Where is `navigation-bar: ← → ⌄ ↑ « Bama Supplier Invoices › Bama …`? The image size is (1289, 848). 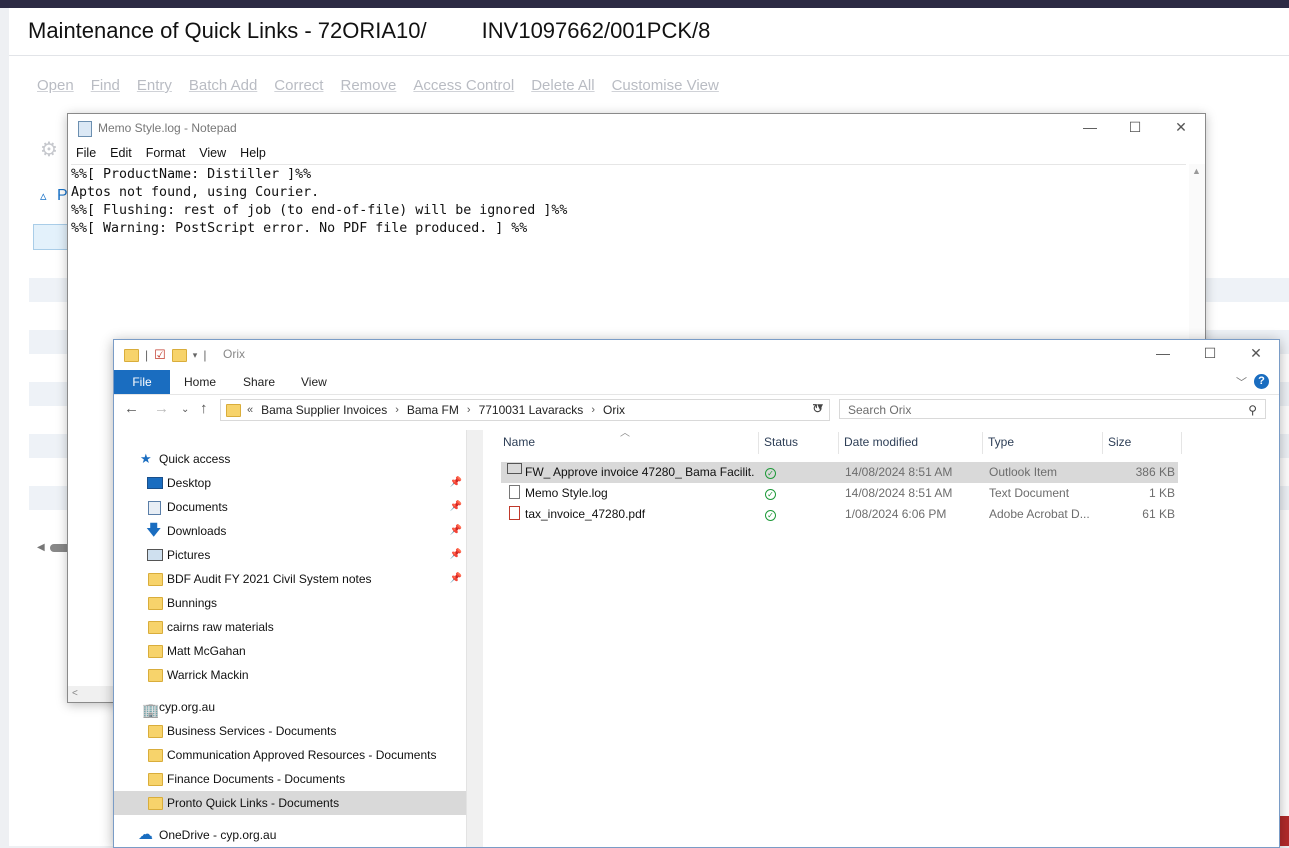 navigation-bar: ← → ⌄ ↑ « Bama Supplier Invoices › Bama … is located at coordinates (696, 410).